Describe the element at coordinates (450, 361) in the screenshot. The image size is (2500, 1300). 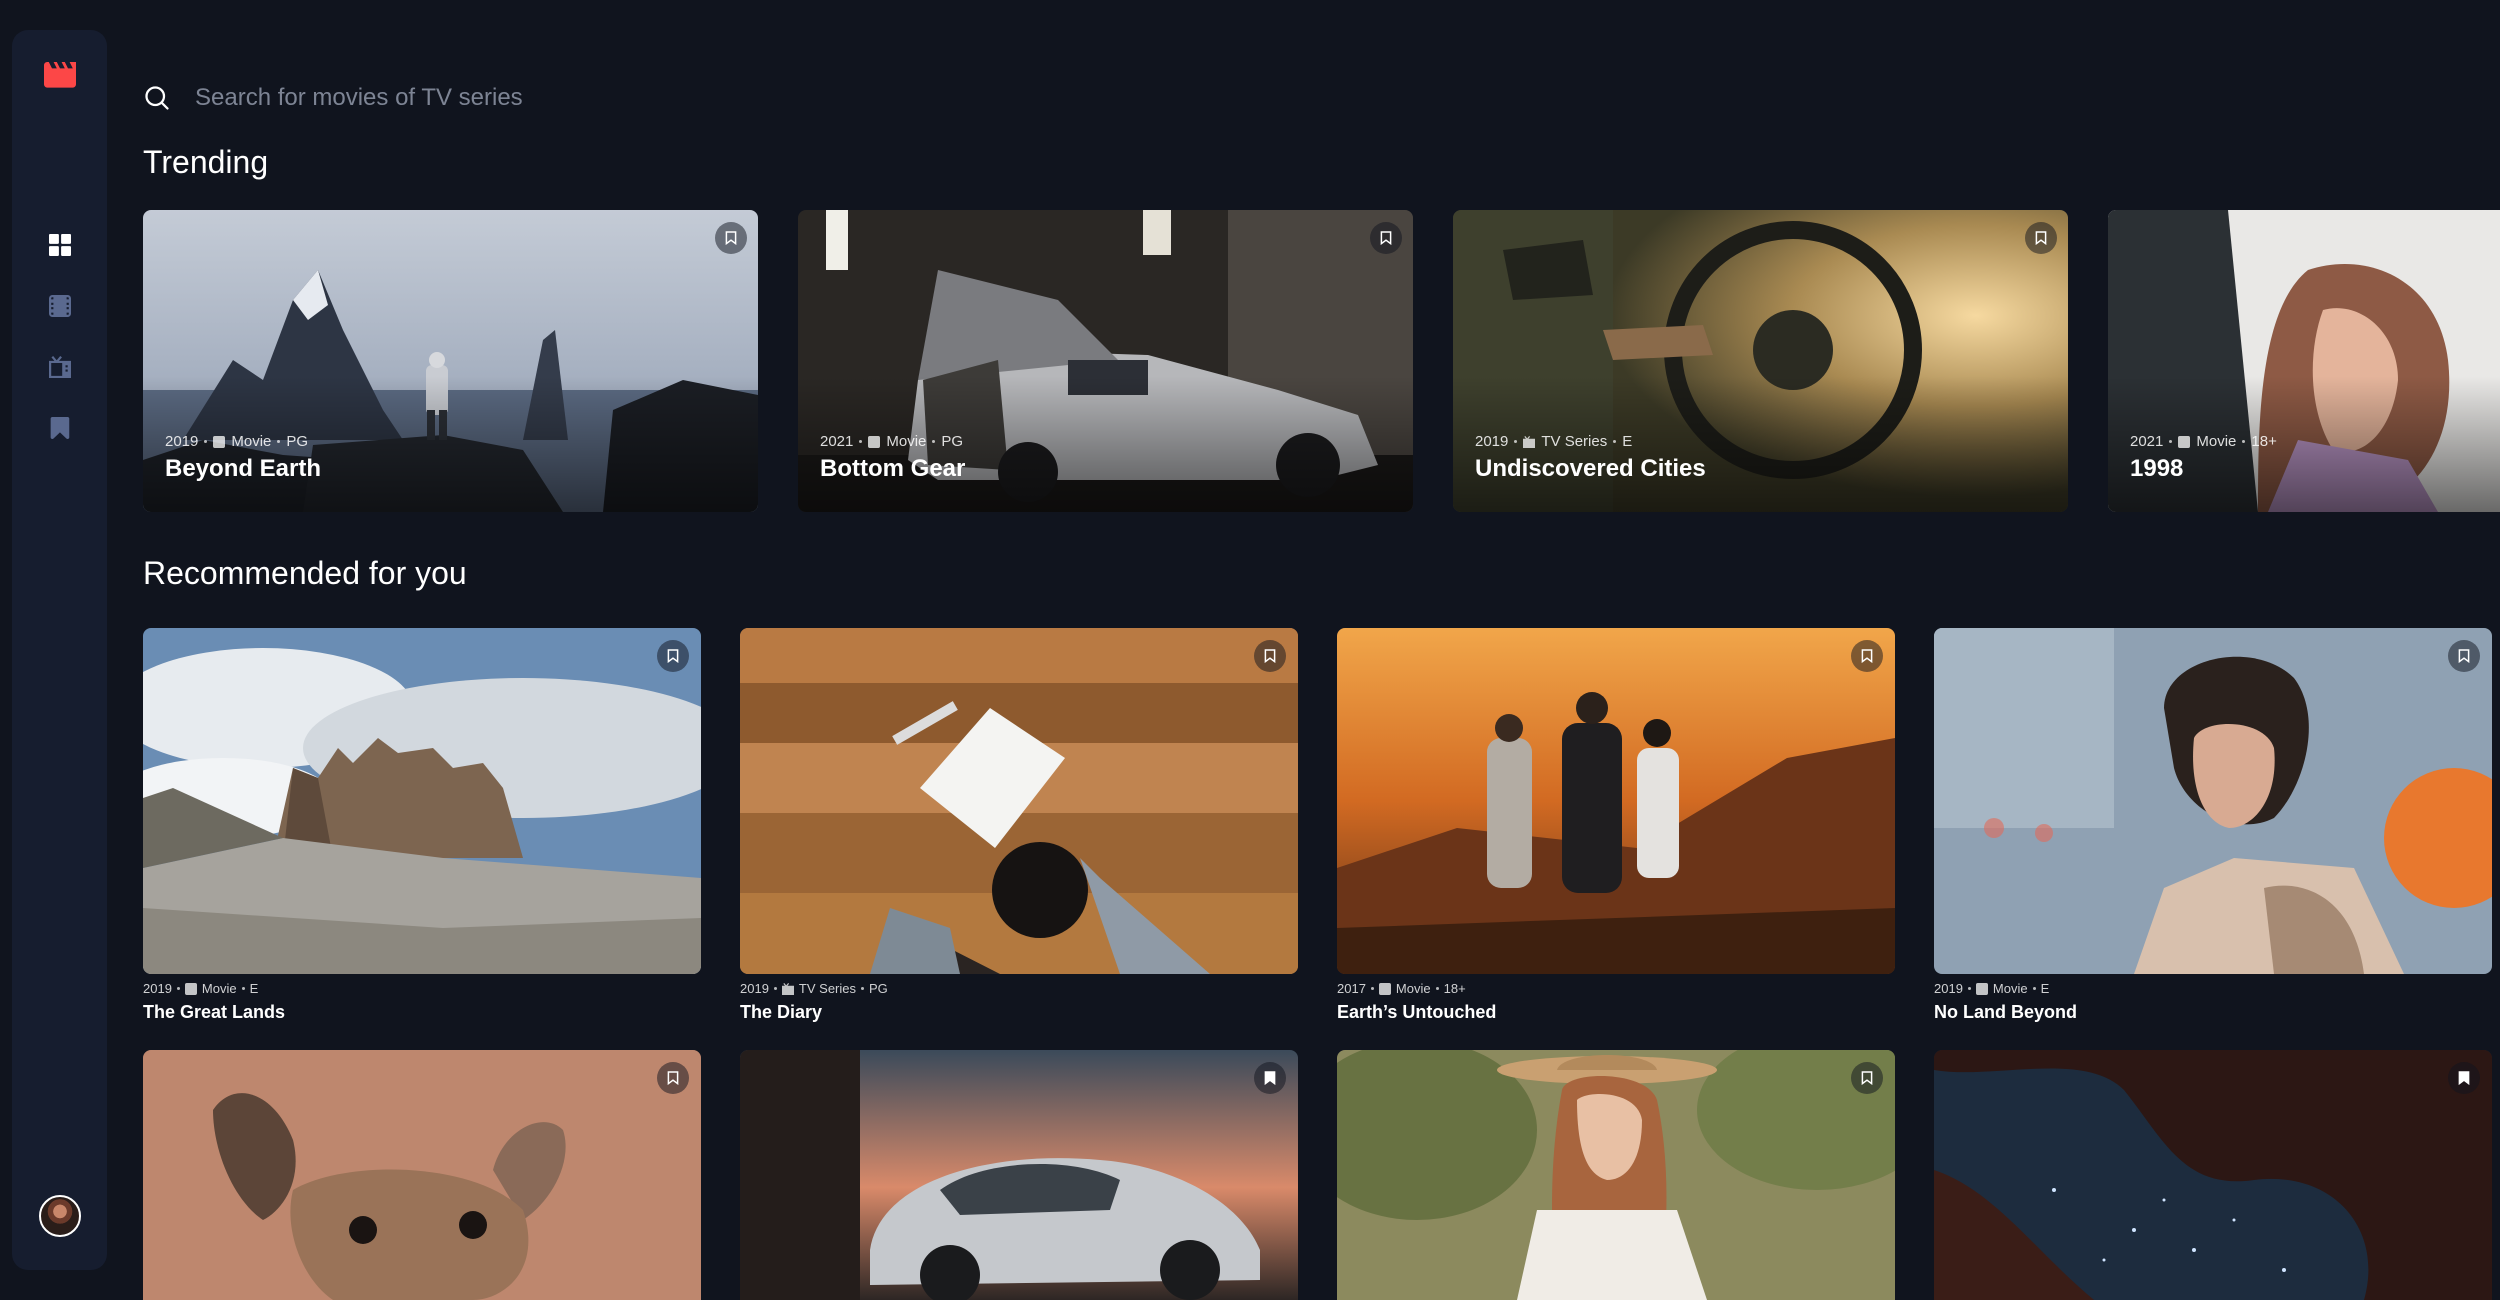
I see `trending-card: 2019 Movie PG Beyond Earth` at that location.